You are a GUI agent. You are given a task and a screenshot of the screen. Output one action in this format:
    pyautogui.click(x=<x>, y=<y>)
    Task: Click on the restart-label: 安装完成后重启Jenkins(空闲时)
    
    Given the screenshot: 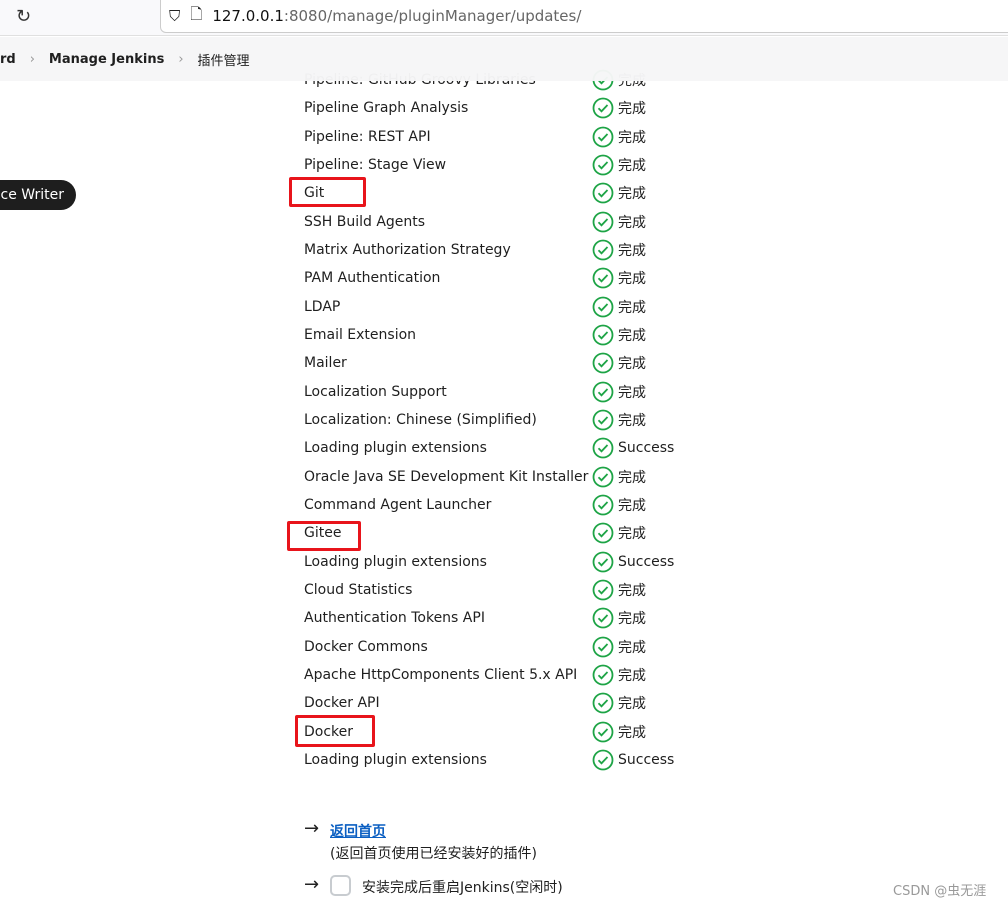 What is the action you would take?
    pyautogui.click(x=462, y=887)
    